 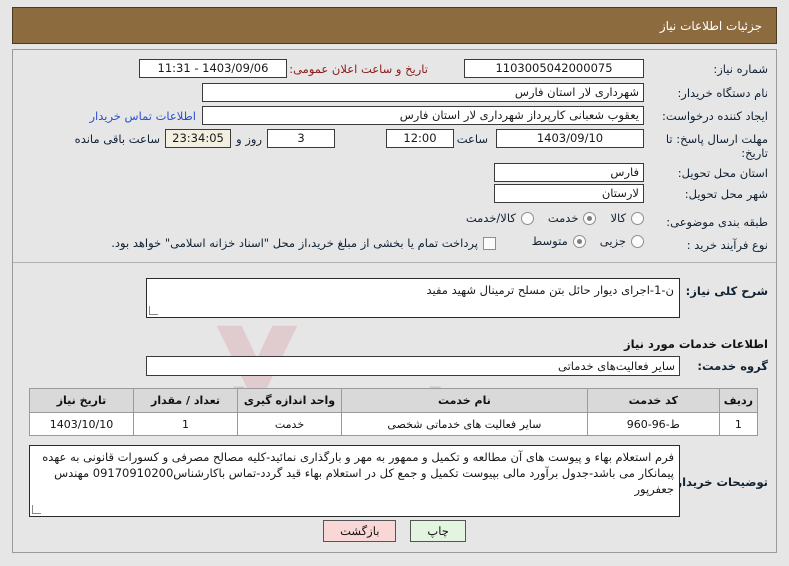 I want to click on back-button: بازگشت, so click(x=360, y=531).